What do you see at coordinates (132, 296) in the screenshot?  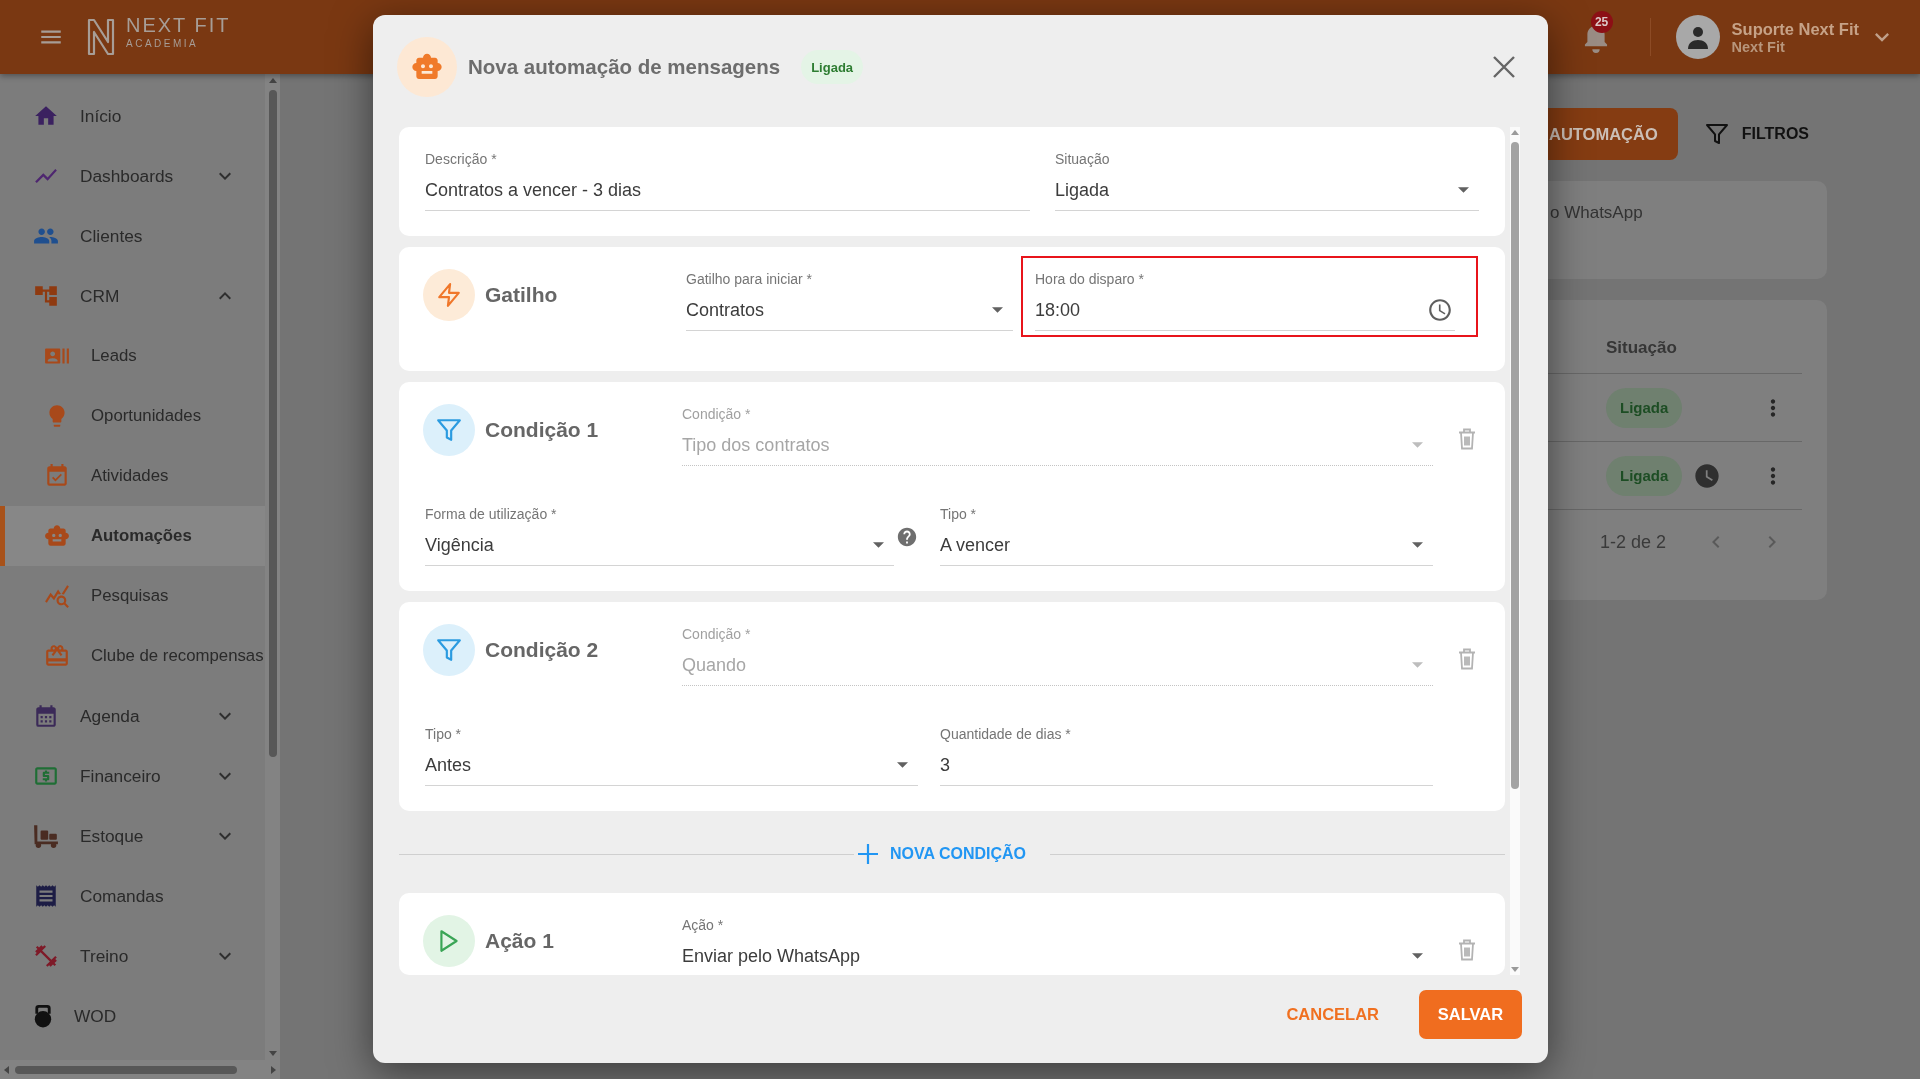 I see `sidebar-item: CRM` at bounding box center [132, 296].